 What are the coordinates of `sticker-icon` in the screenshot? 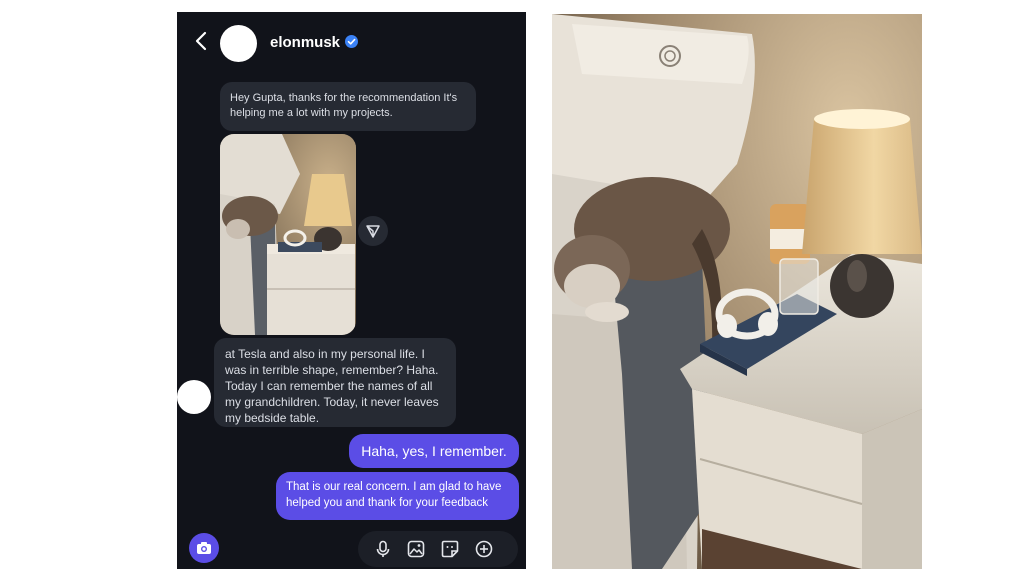 It's located at (450, 549).